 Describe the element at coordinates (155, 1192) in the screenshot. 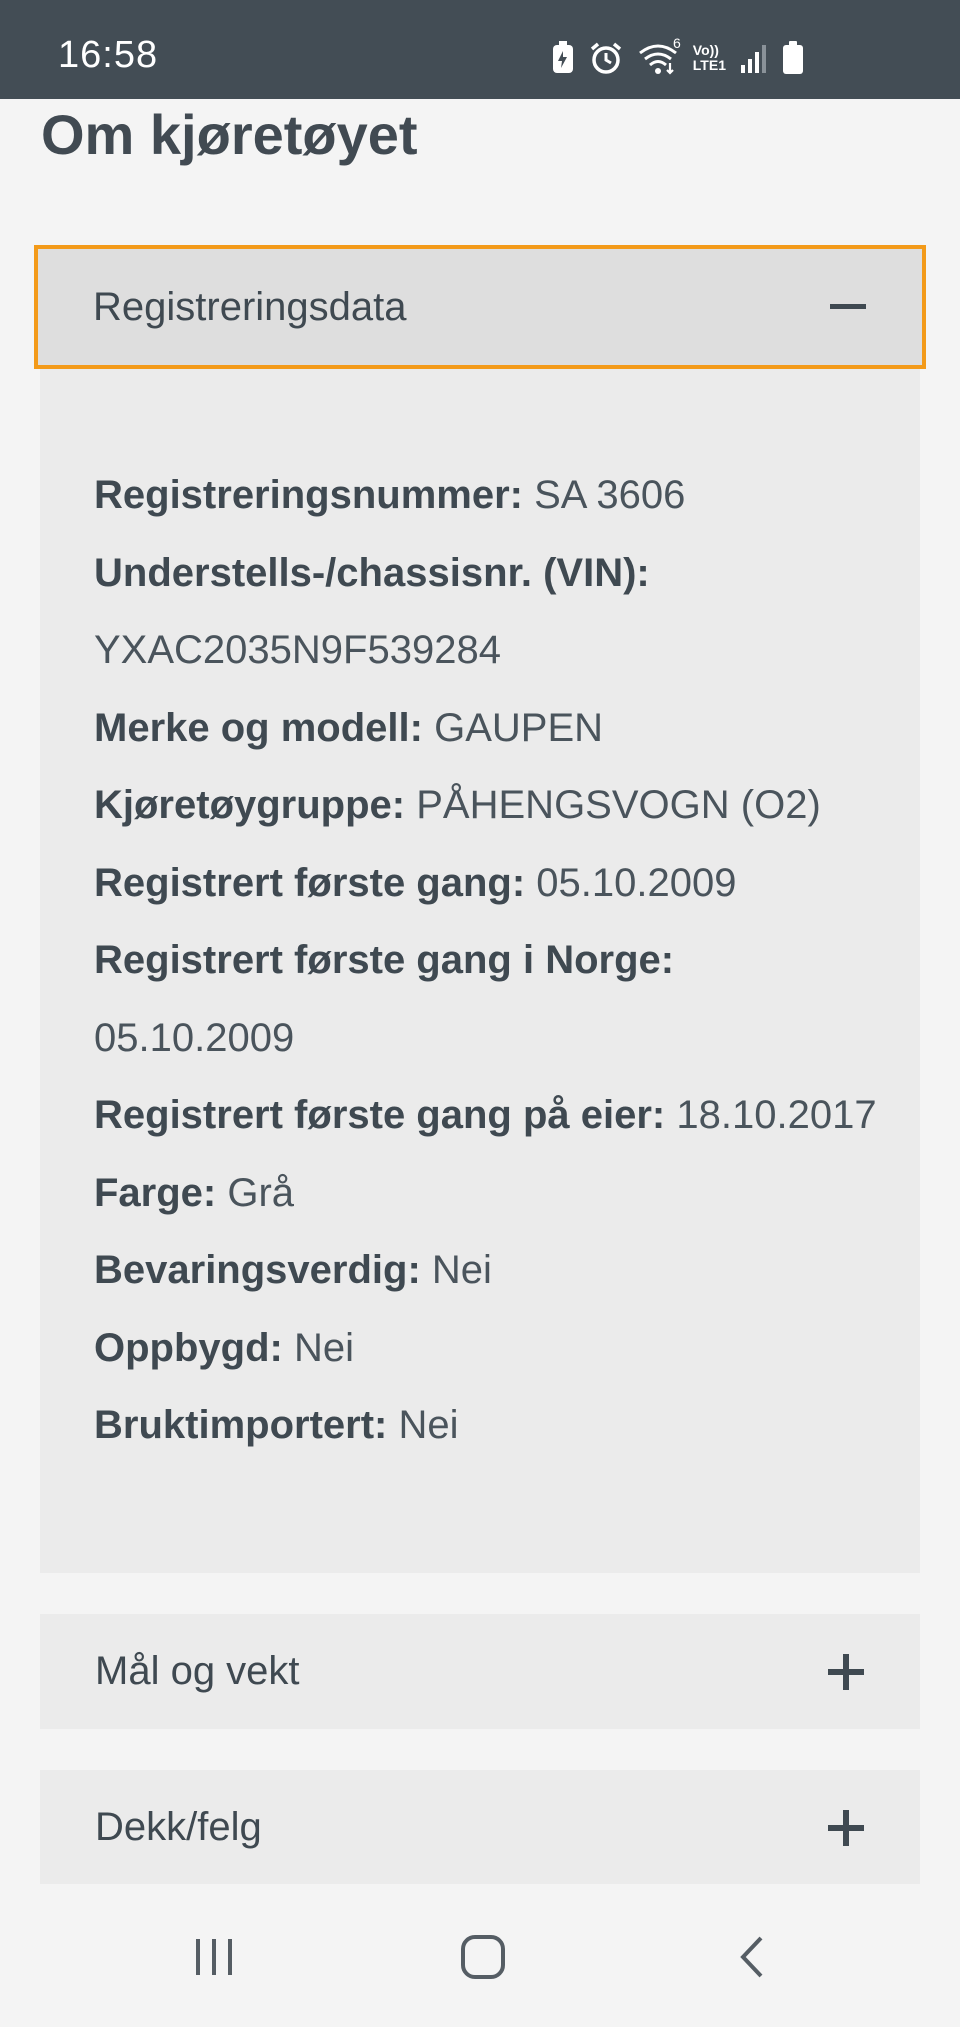

I see `detail-key: Farge:` at that location.